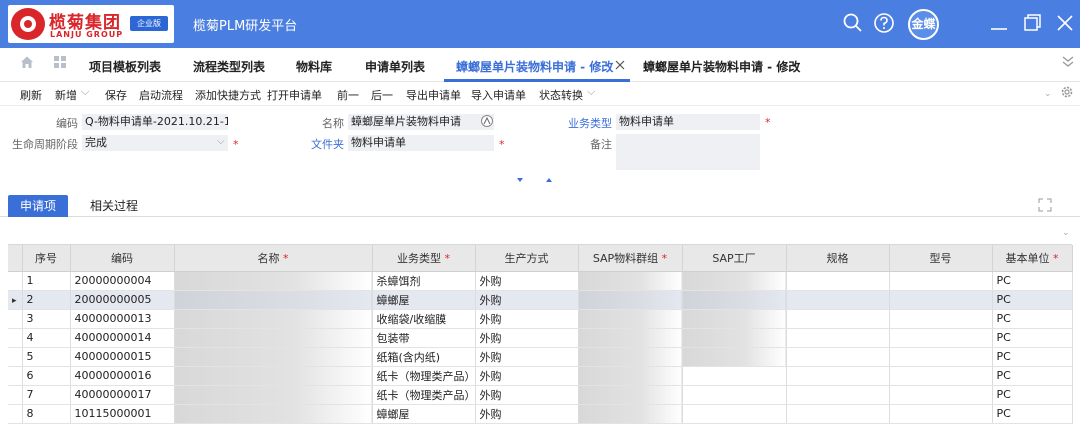 The width and height of the screenshot is (1080, 438). What do you see at coordinates (487, 121) in the screenshot?
I see `name-lookup-icon` at bounding box center [487, 121].